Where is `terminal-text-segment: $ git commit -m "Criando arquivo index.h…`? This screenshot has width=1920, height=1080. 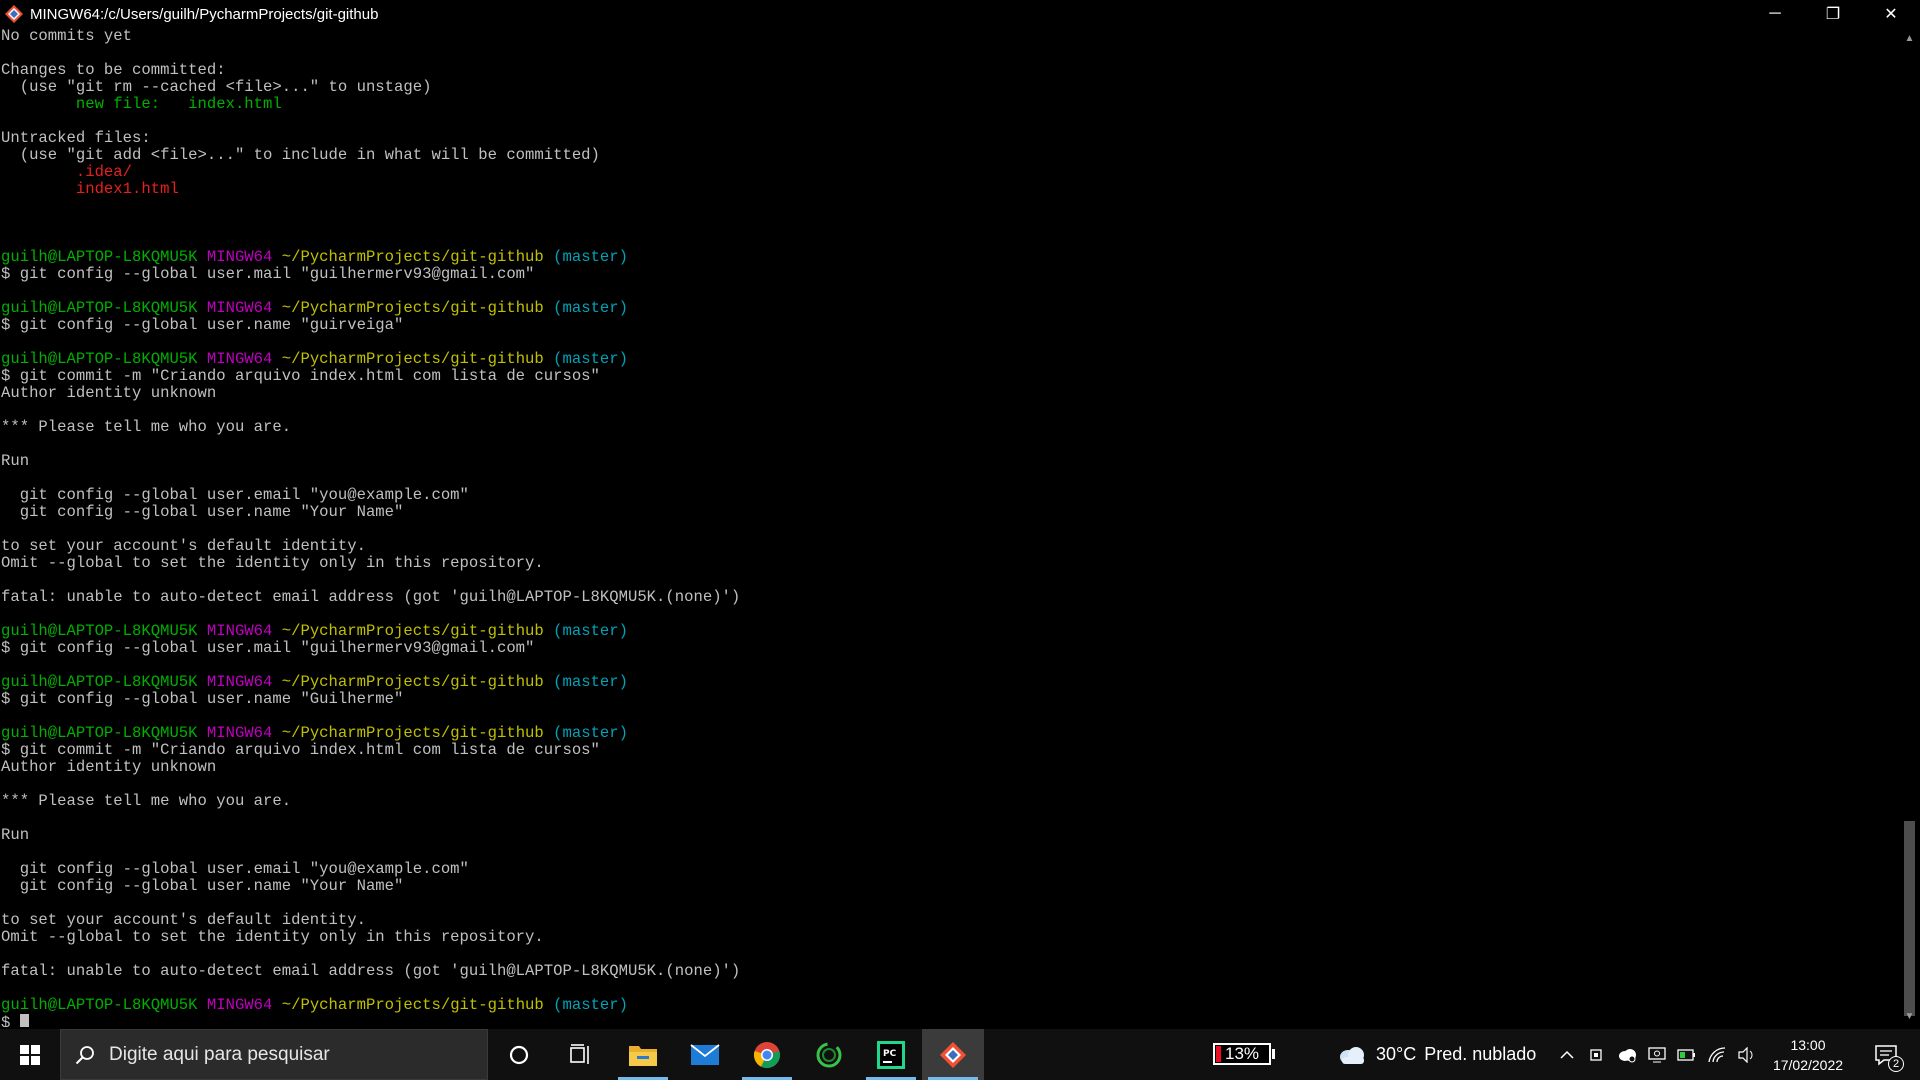
terminal-text-segment: $ git commit -m "Criando arquivo index.h… is located at coordinates (300, 750).